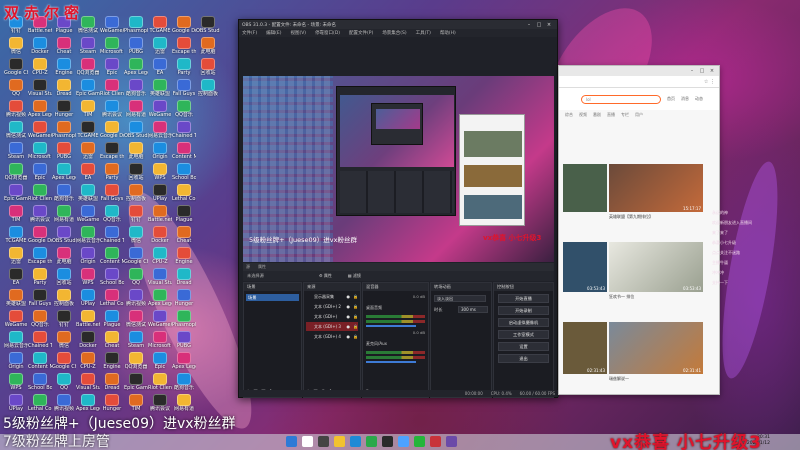 Image resolution: width=800 pixels, height=450 pixels. Describe the element at coordinates (184, 299) in the screenshot. I see `desktop-icon: Hunger` at that location.